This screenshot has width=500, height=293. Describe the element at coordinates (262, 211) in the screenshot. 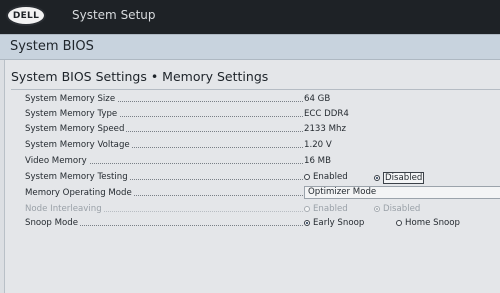

I see `setting-row-node-interleaving: Node Interleaving Enabled Disabled` at that location.